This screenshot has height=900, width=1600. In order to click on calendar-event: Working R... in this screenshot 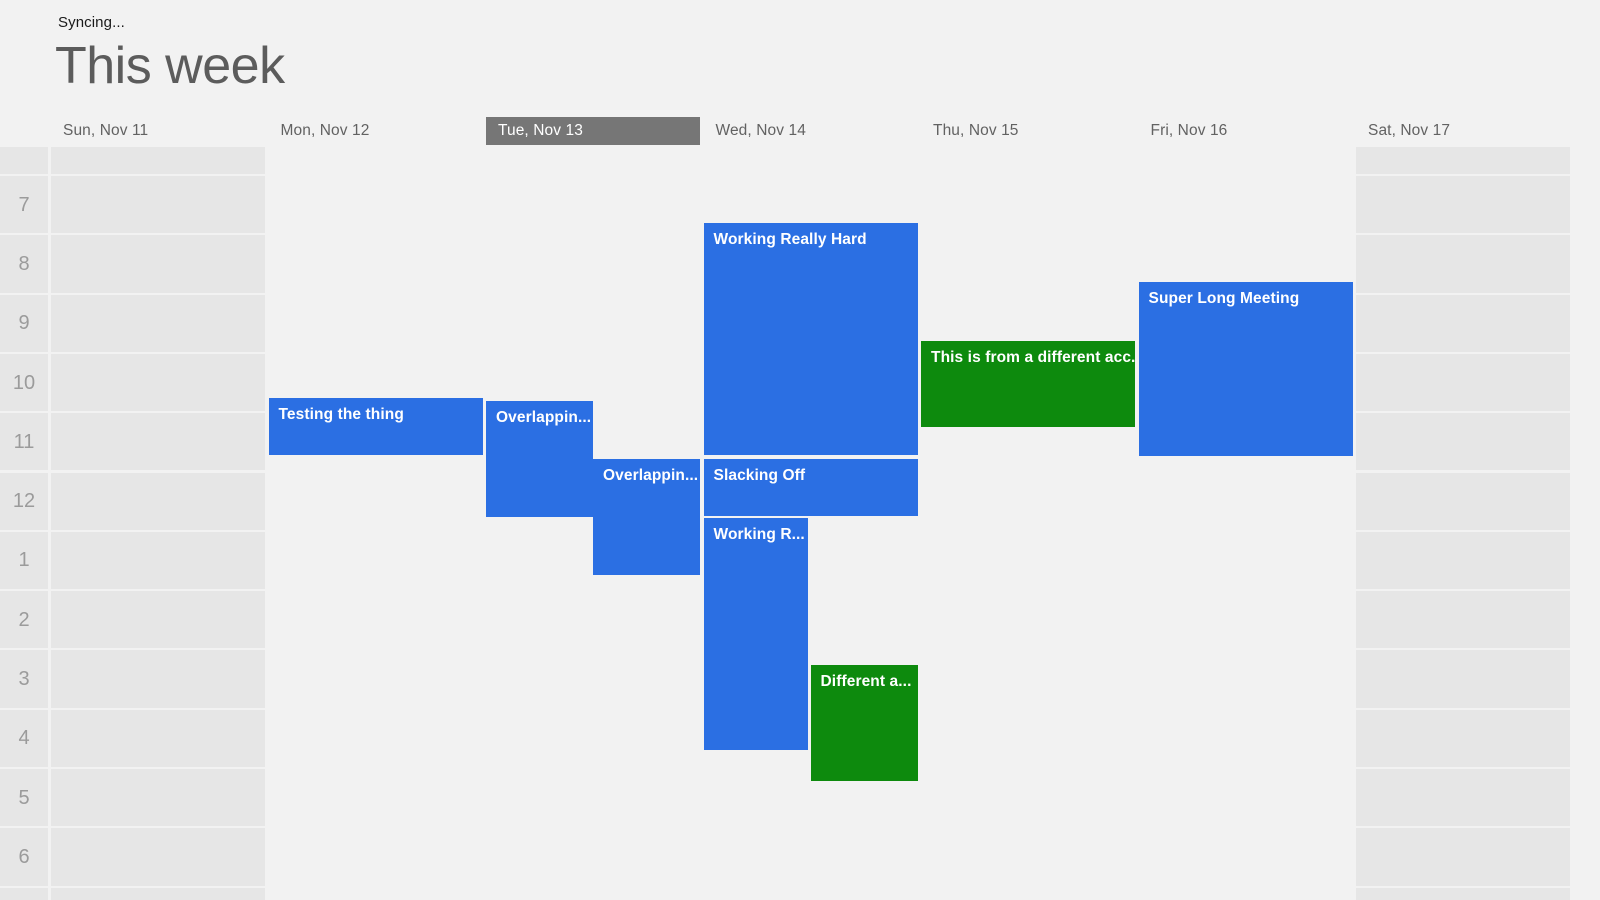, I will do `click(756, 634)`.